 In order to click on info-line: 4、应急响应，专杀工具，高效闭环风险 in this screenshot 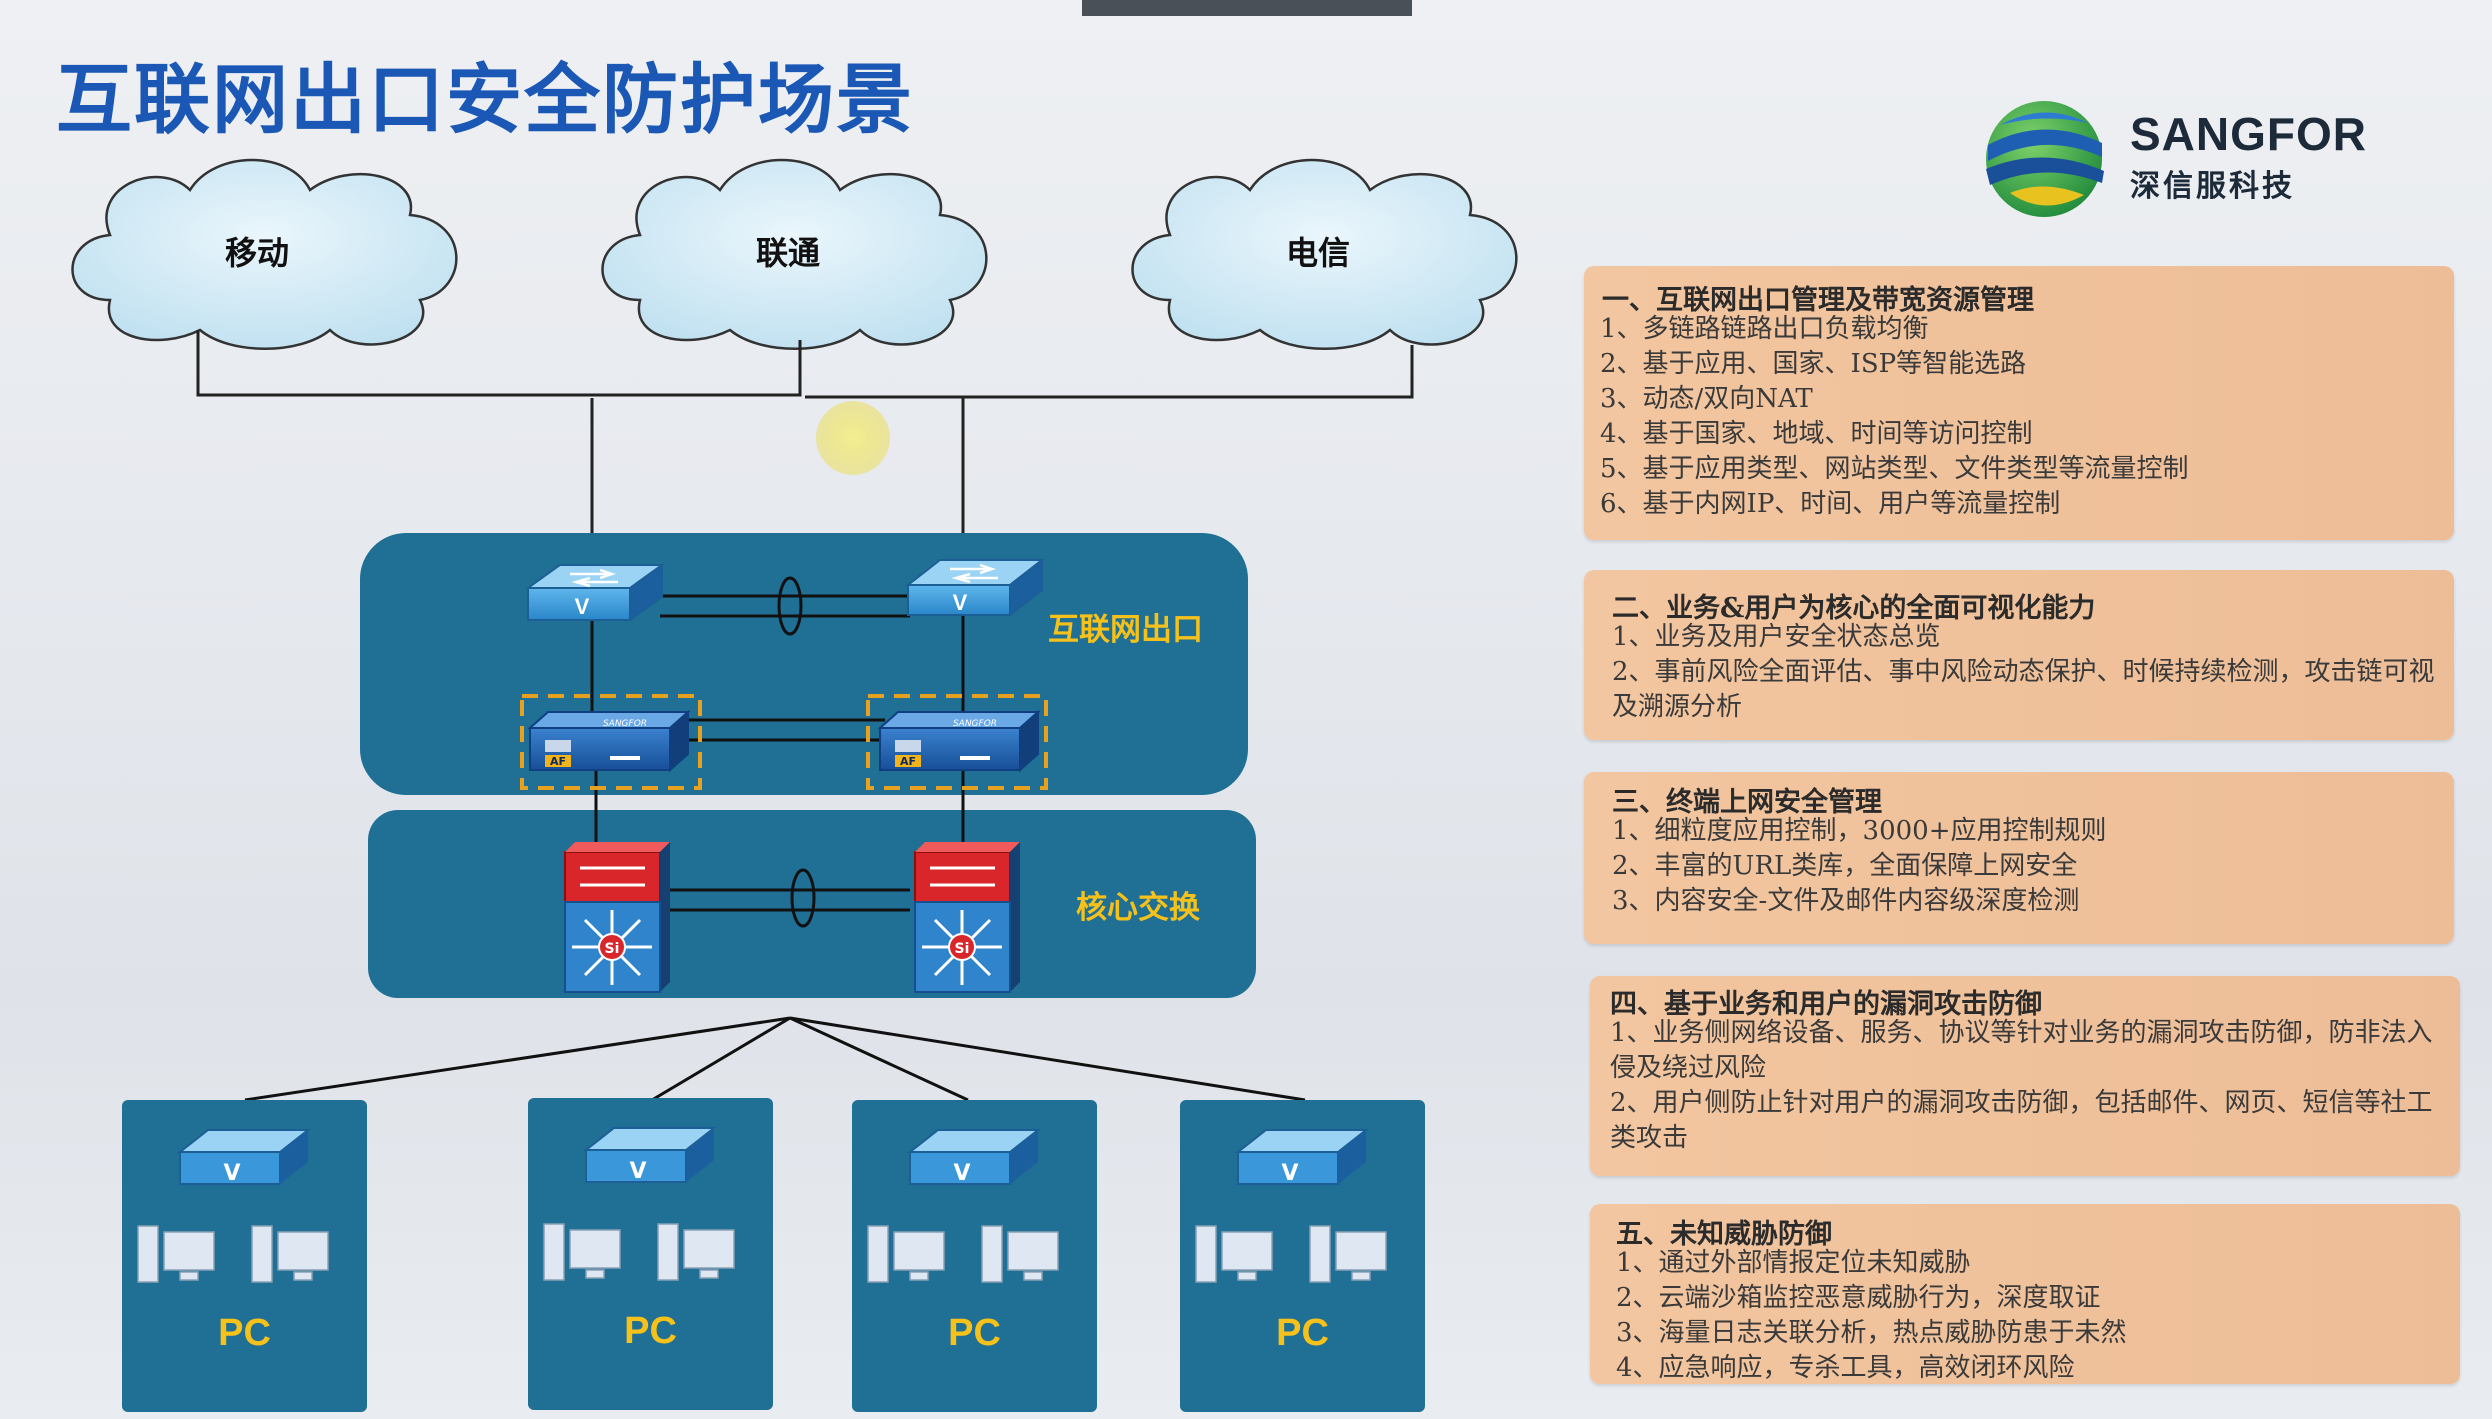, I will do `click(1845, 1368)`.